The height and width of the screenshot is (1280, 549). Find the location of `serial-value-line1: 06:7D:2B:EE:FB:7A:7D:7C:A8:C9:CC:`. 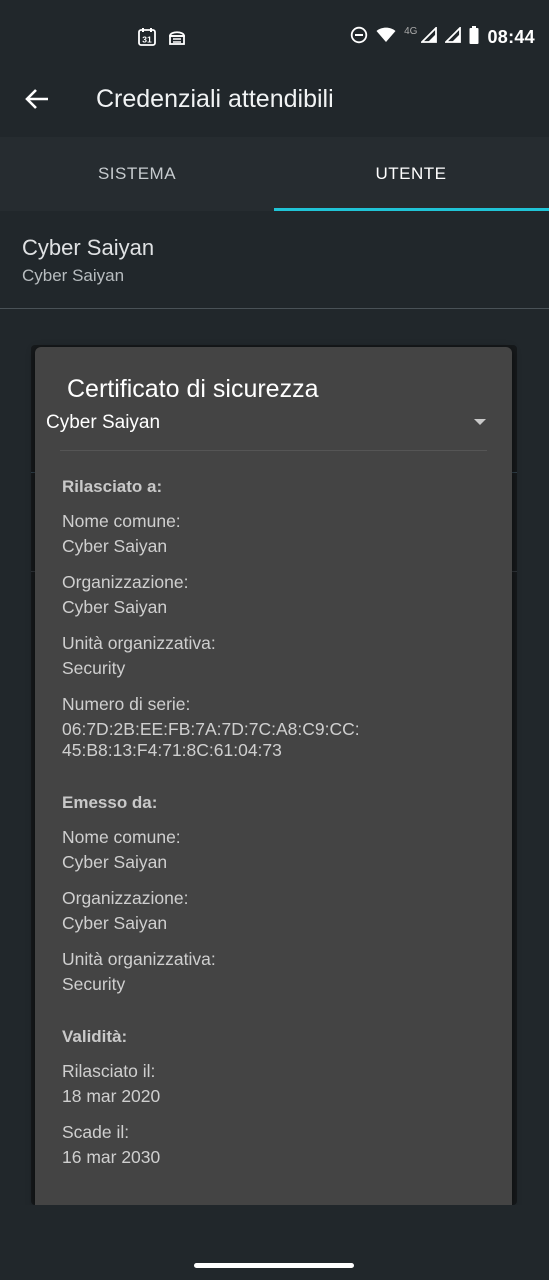

serial-value-line1: 06:7D:2B:EE:FB:7A:7D:7C:A8:C9:CC: is located at coordinates (211, 729).